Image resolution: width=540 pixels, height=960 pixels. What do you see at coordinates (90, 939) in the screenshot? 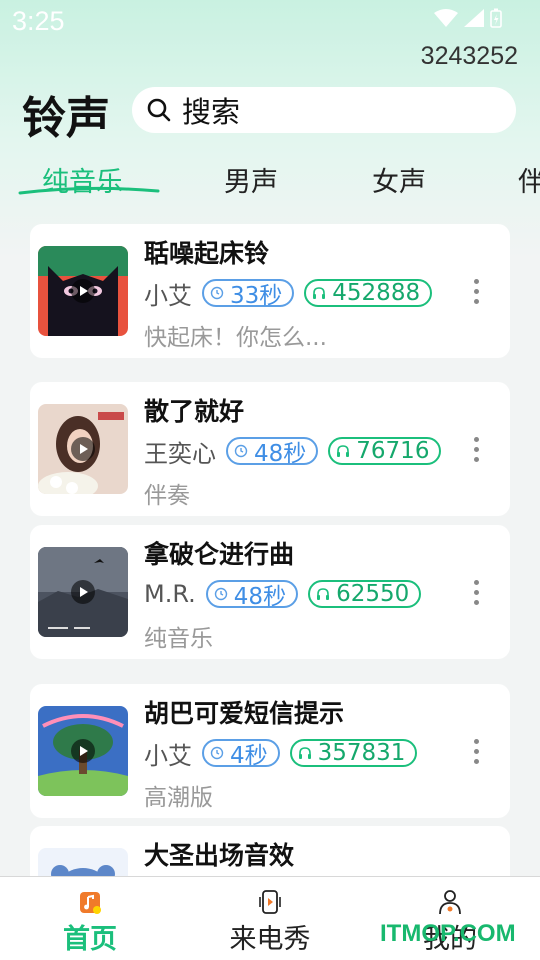
I see `nav-home-label: 首页` at bounding box center [90, 939].